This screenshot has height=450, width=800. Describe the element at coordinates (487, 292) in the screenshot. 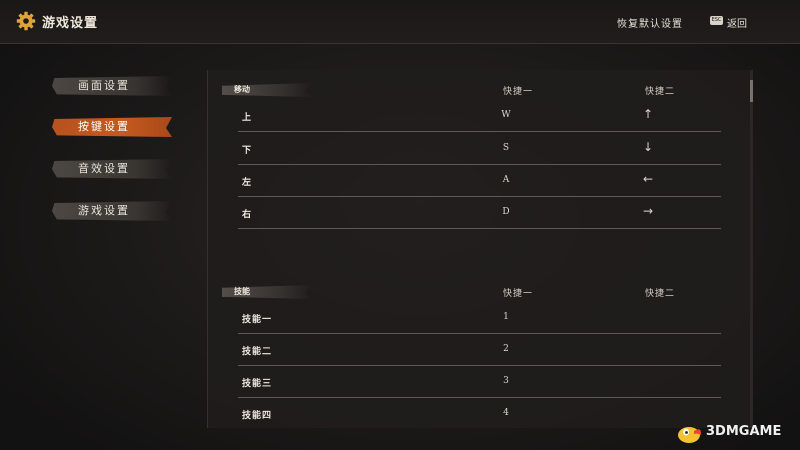

I see `section-header-skills: 技能 快捷一 快捷二` at that location.